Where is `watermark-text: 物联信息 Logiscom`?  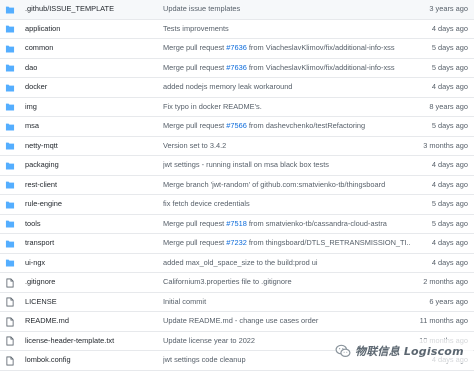
watermark-text: 物联信息 Logiscom is located at coordinates (409, 351).